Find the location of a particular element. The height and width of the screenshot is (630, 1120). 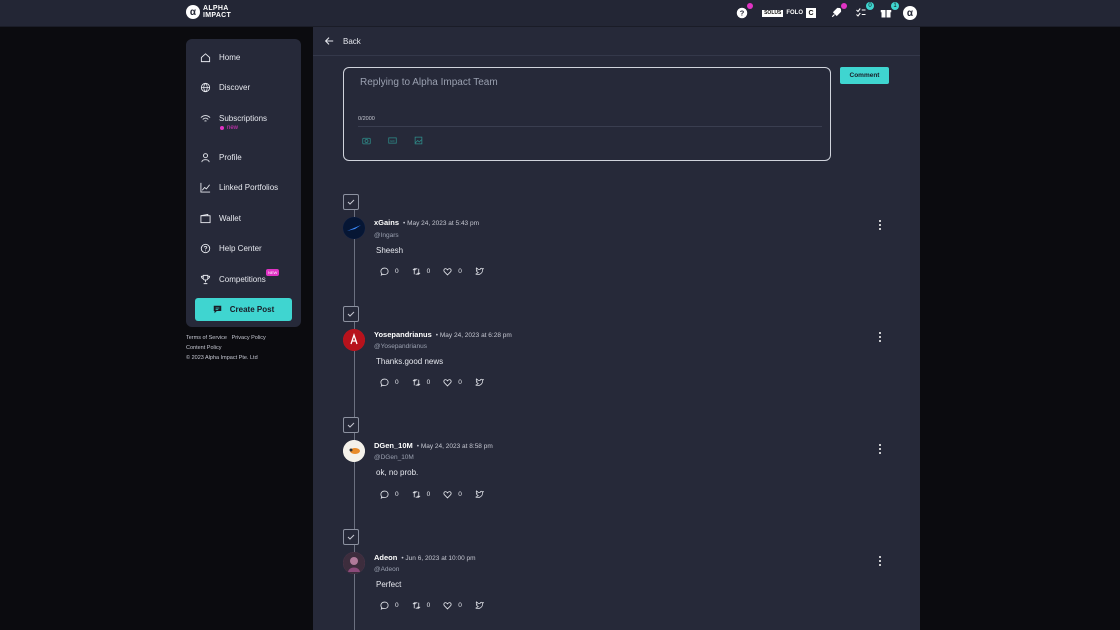

gift-icon: 1 is located at coordinates (888, 11).